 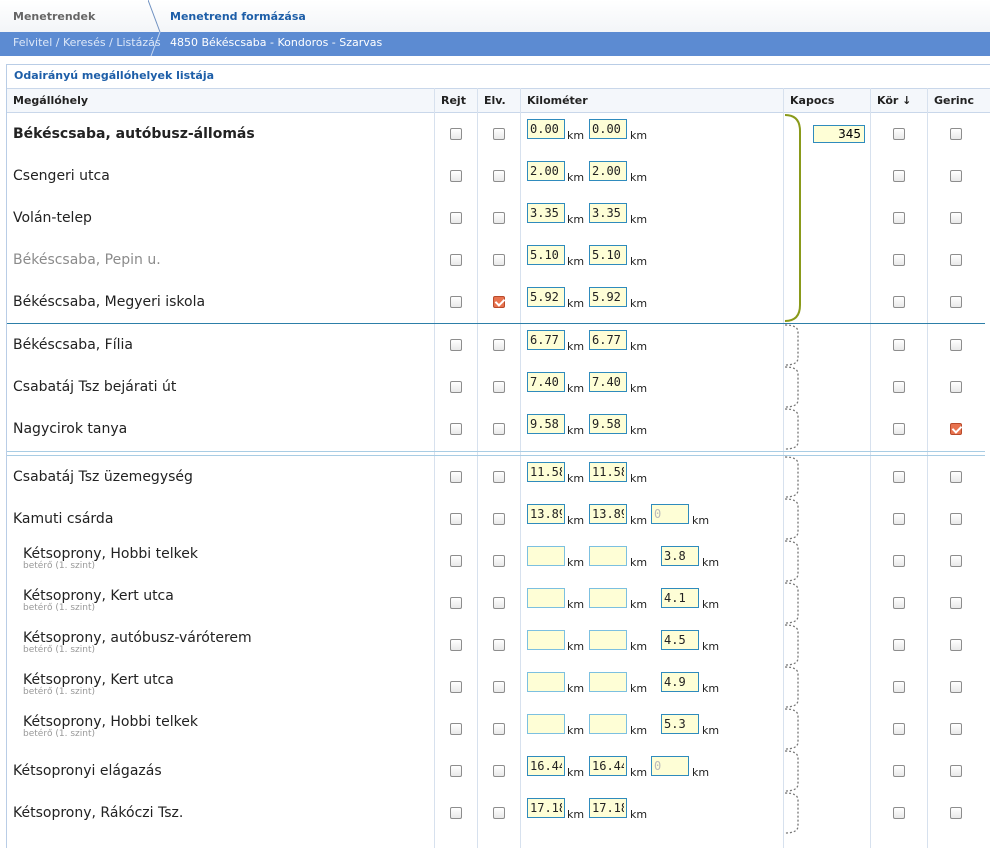 What do you see at coordinates (54, 16) in the screenshot?
I see `breadcrumb-menetrendek: Menetrendek` at bounding box center [54, 16].